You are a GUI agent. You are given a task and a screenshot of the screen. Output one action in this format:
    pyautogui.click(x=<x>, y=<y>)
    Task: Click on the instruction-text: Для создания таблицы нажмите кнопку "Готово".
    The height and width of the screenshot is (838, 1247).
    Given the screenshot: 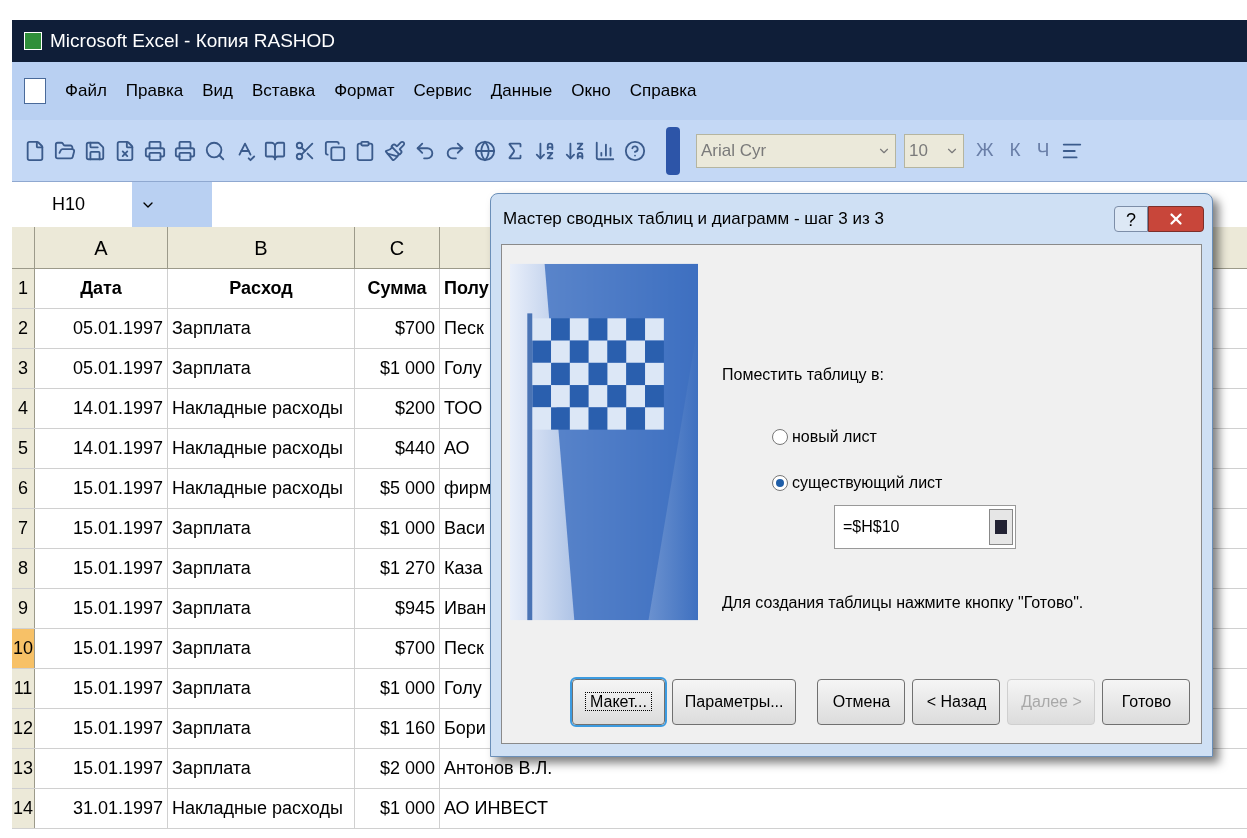 What is the action you would take?
    pyautogui.click(x=903, y=603)
    